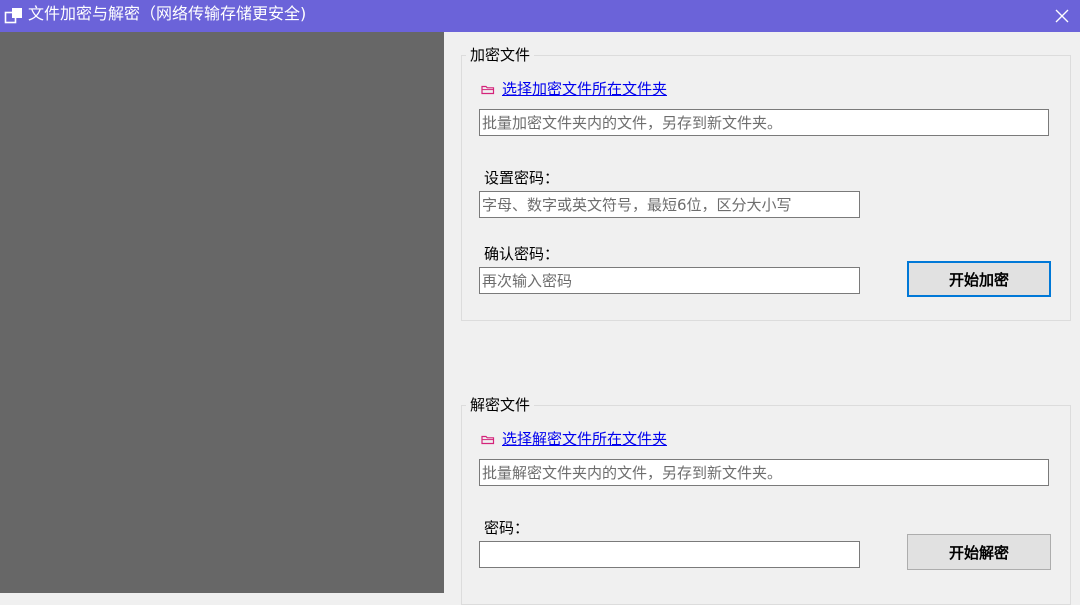  Describe the element at coordinates (500, 55) in the screenshot. I see `encrypt-group-title: 加密文件` at that location.